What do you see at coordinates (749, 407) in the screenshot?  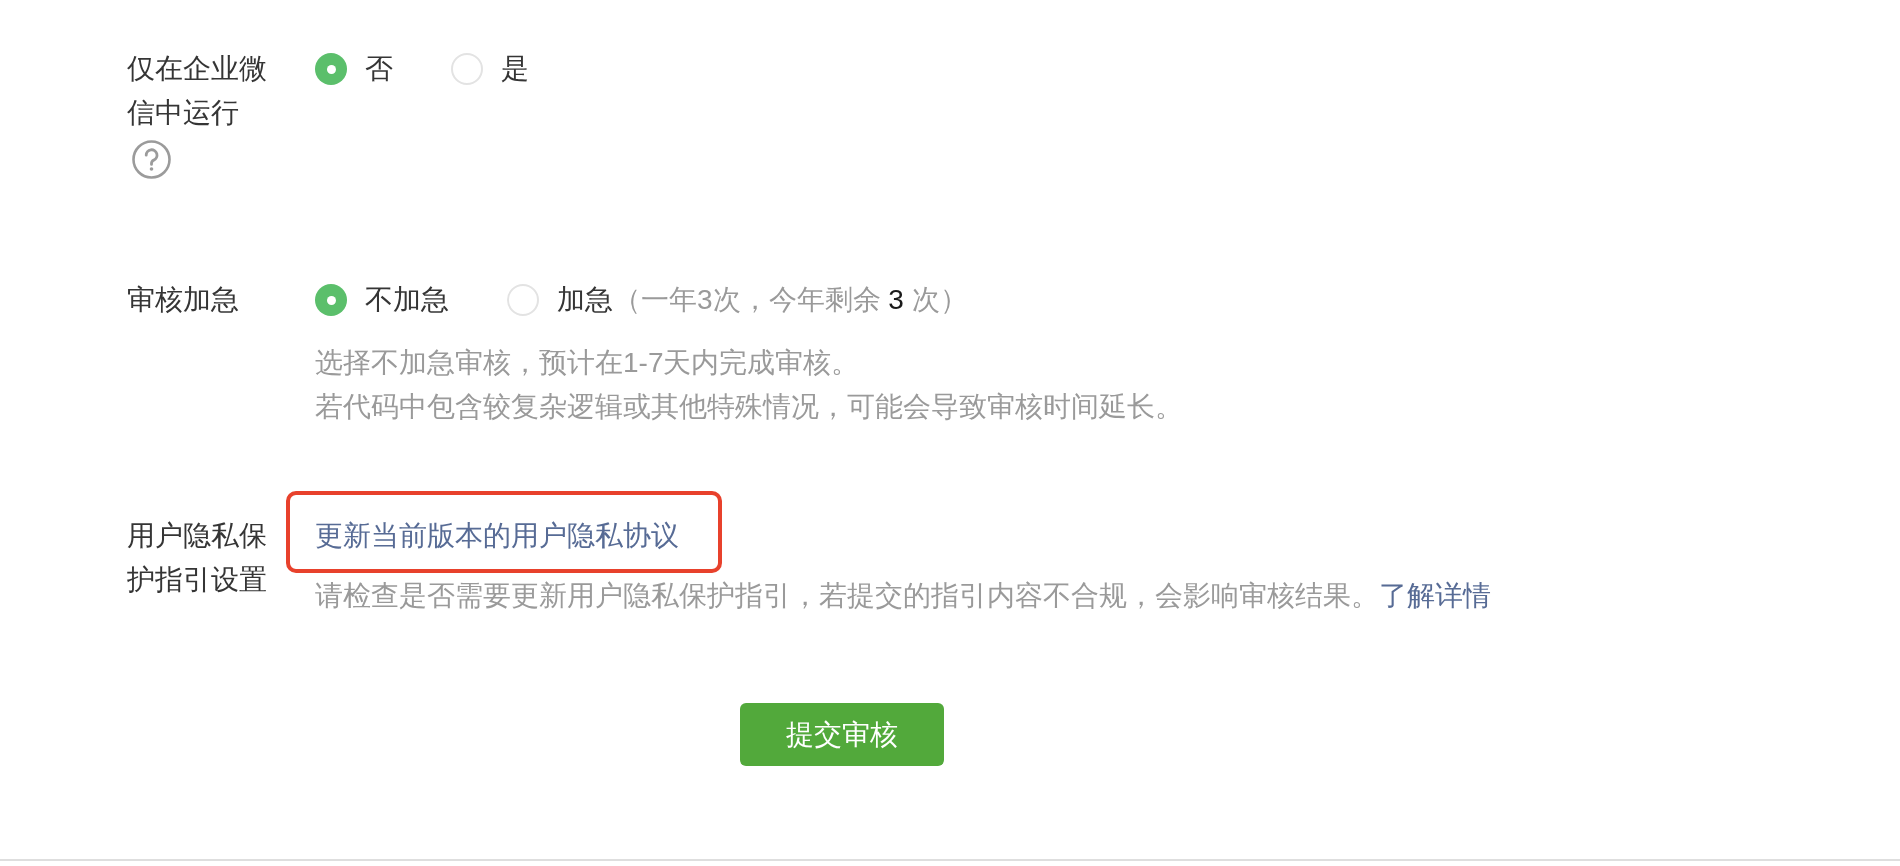 I see `hint-text: 若代码中包含较复杂逻辑或其他特殊情况，可能会导致审核时间延长。` at bounding box center [749, 407].